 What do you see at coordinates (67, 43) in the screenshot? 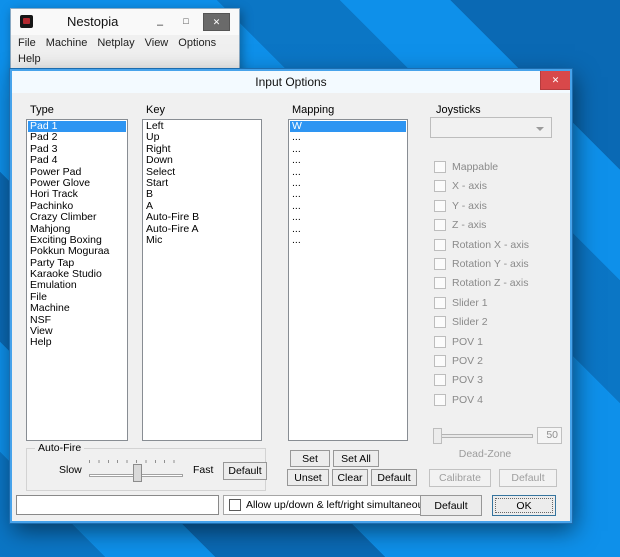
I see `menu-item: Machine` at bounding box center [67, 43].